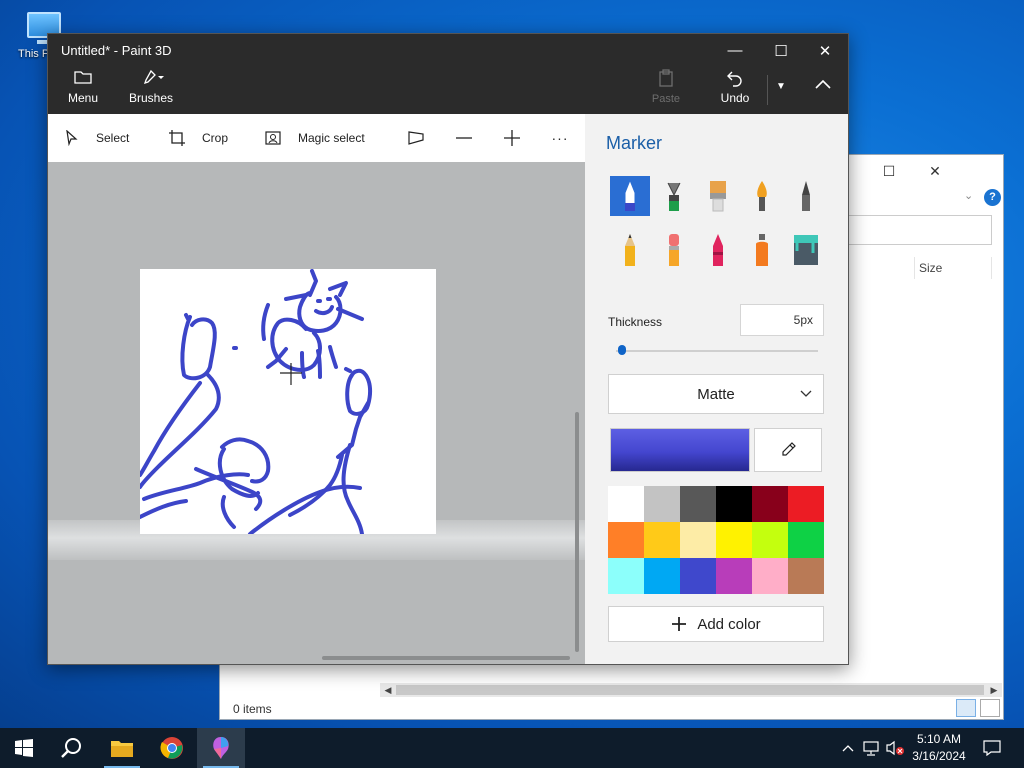  What do you see at coordinates (679, 624) in the screenshot?
I see `plus-icon` at bounding box center [679, 624].